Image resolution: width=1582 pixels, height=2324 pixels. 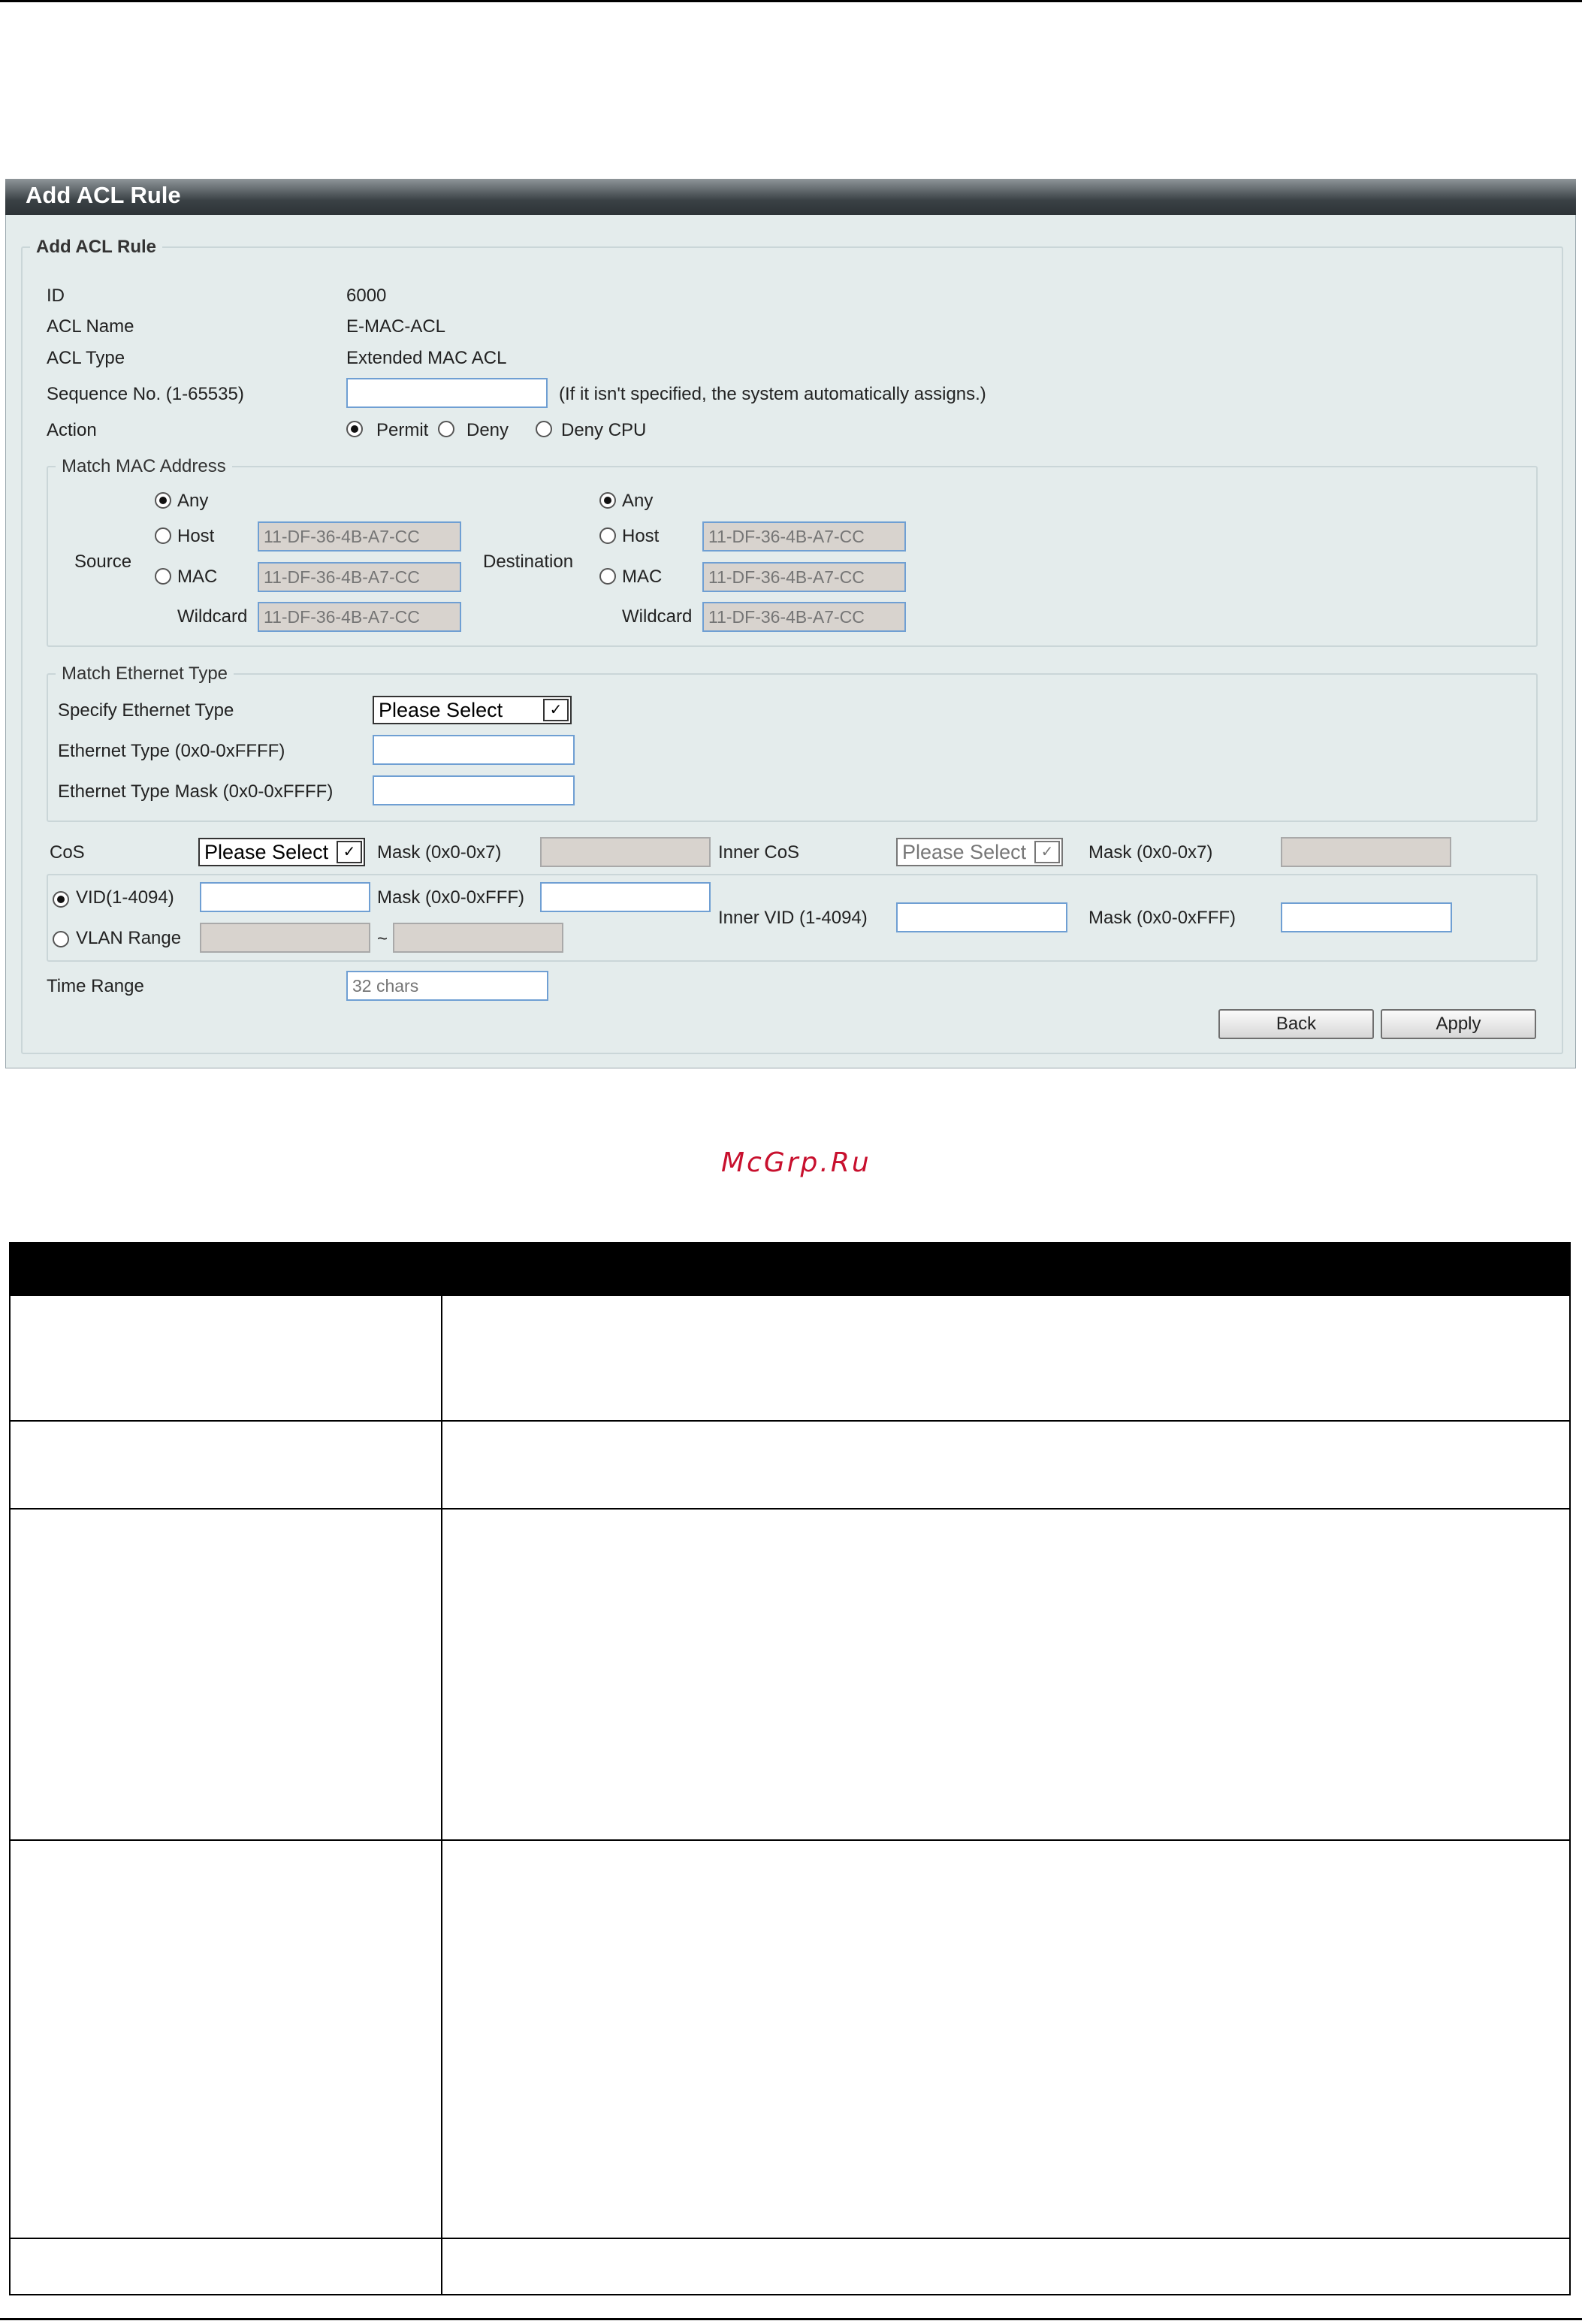 What do you see at coordinates (478, 938) in the screenshot?
I see `vlan-range-end-input` at bounding box center [478, 938].